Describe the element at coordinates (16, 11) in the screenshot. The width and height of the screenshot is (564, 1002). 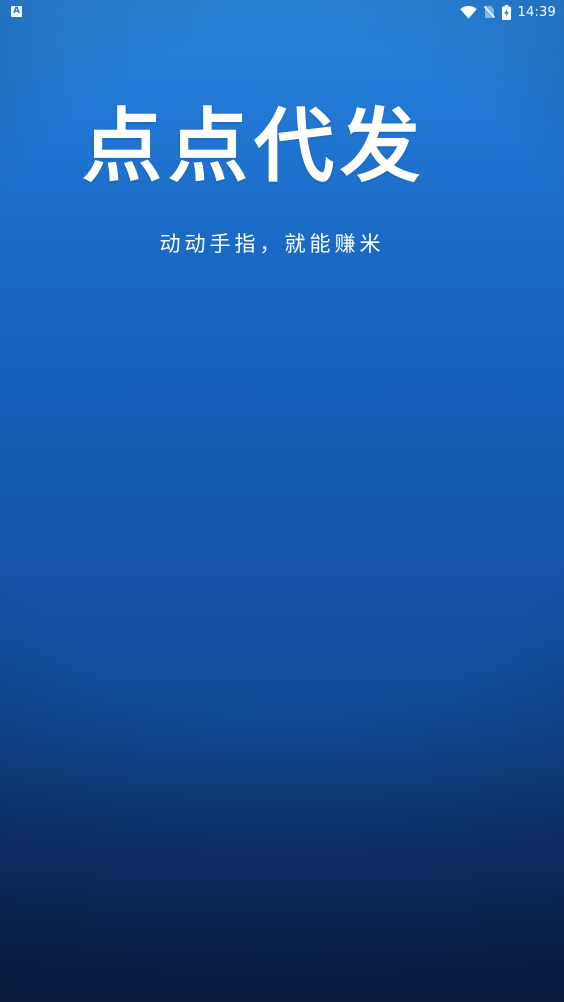
I see `notification-icon: A` at that location.